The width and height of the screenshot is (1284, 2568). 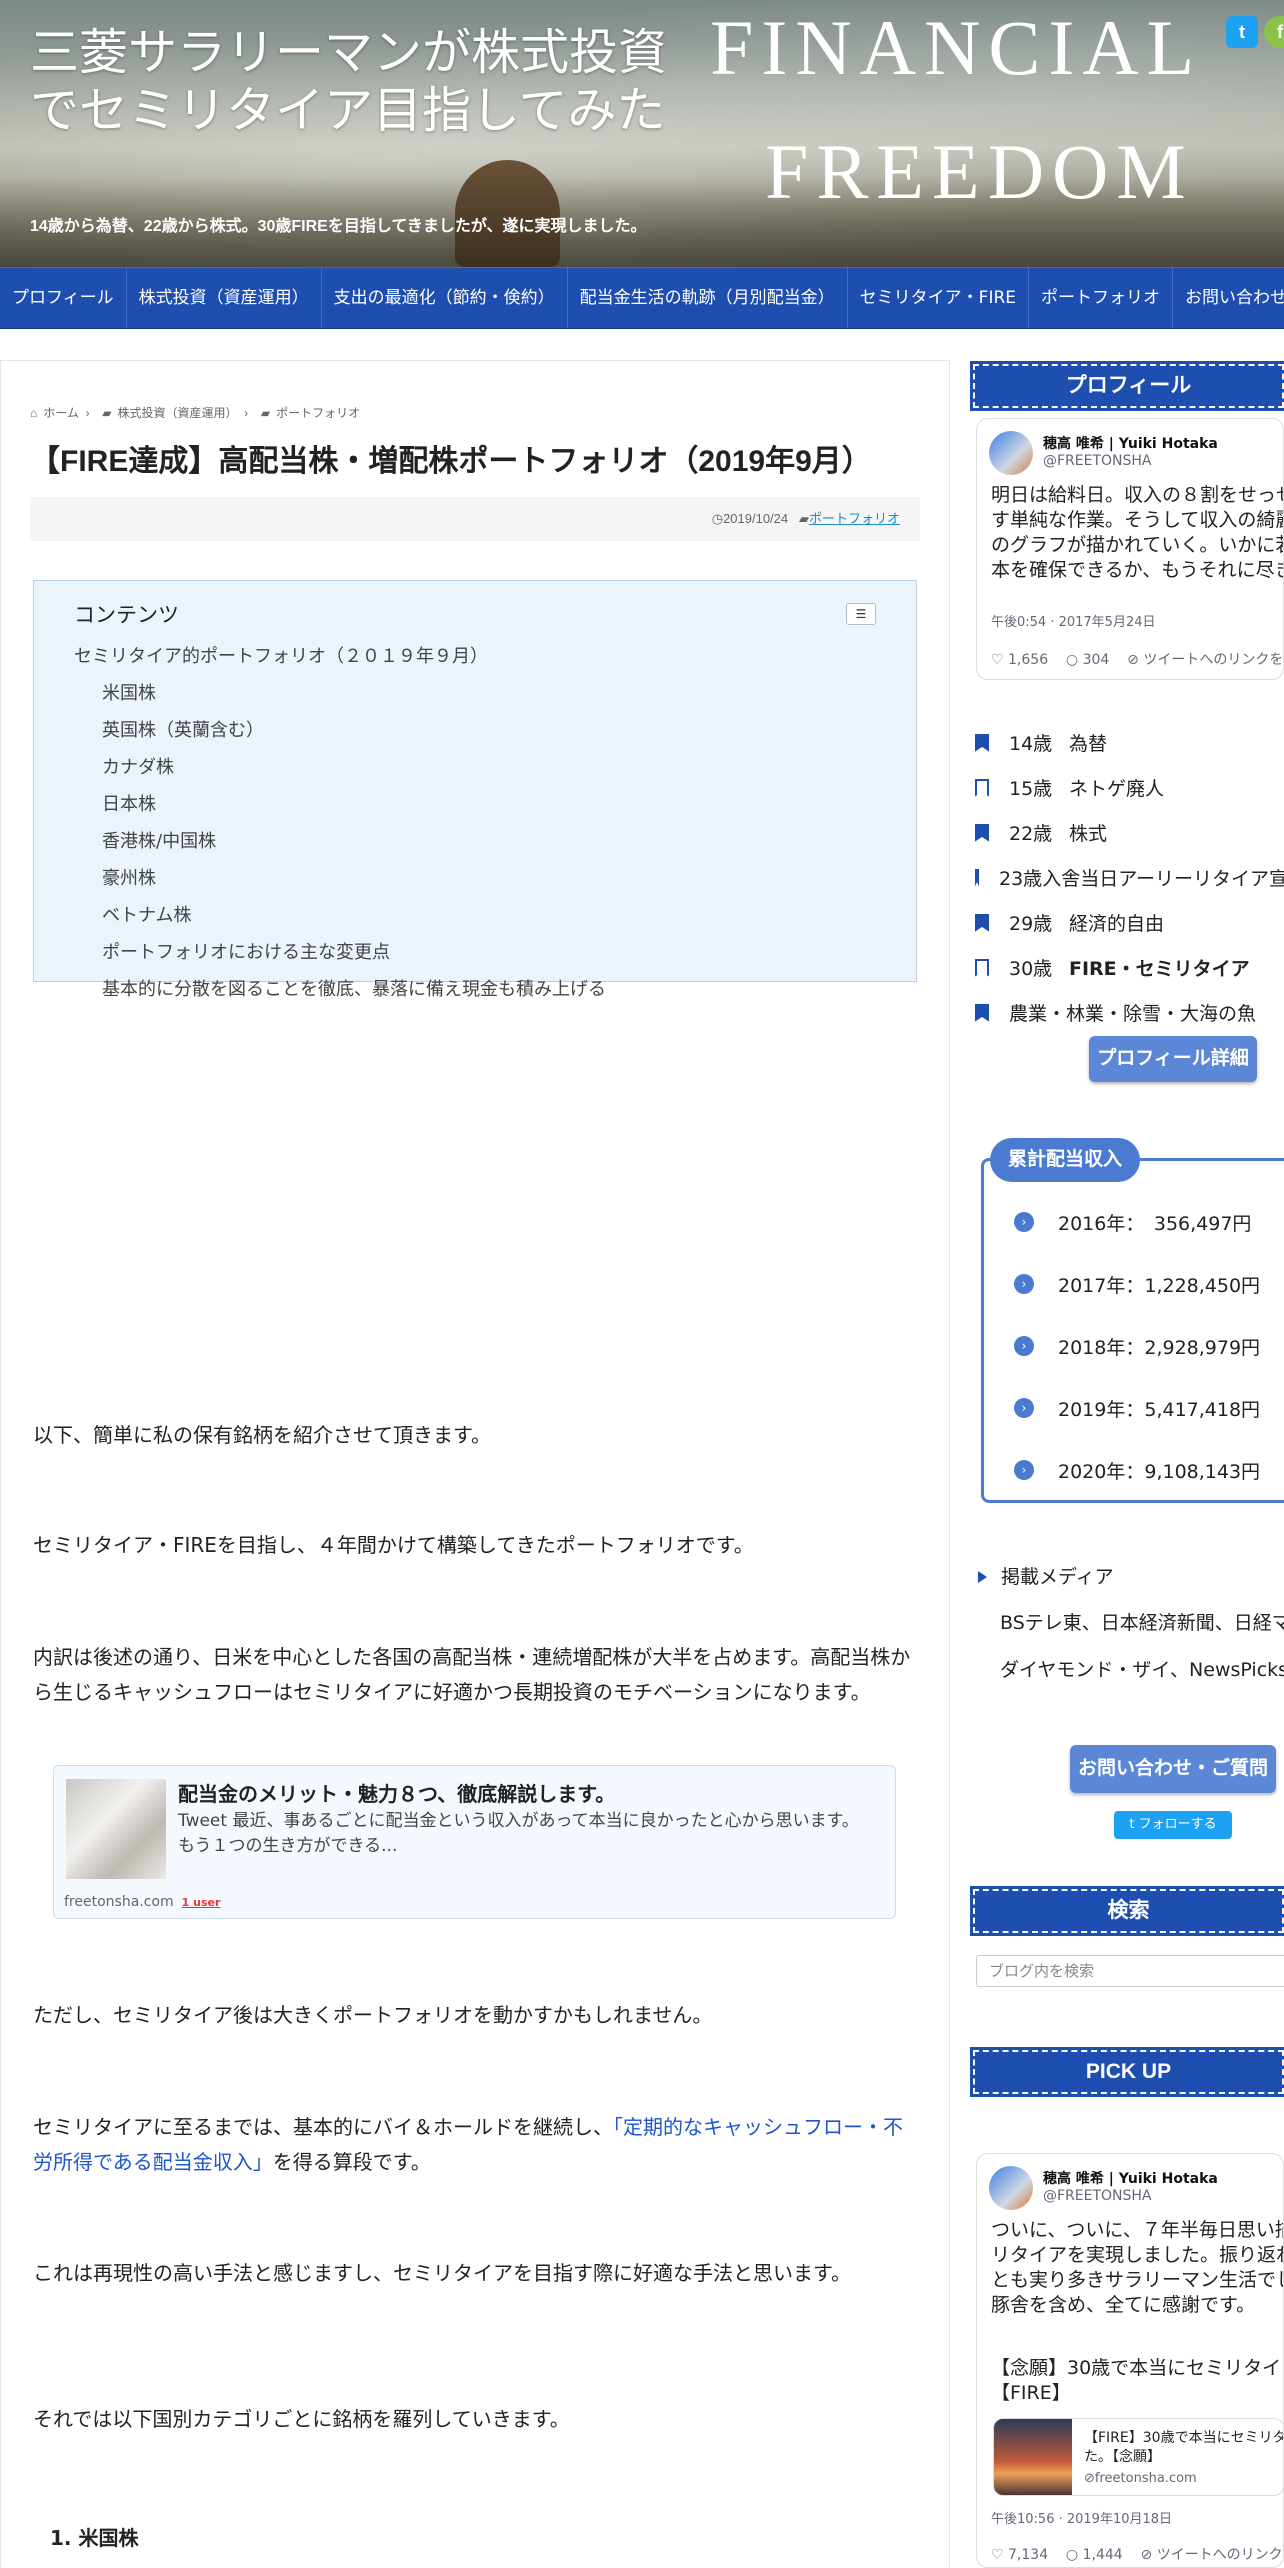 I want to click on tweet-actions: ♡ 1,656 ○ 304 ⊘ ツイートへのリンクをコピー, so click(x=1137, y=659).